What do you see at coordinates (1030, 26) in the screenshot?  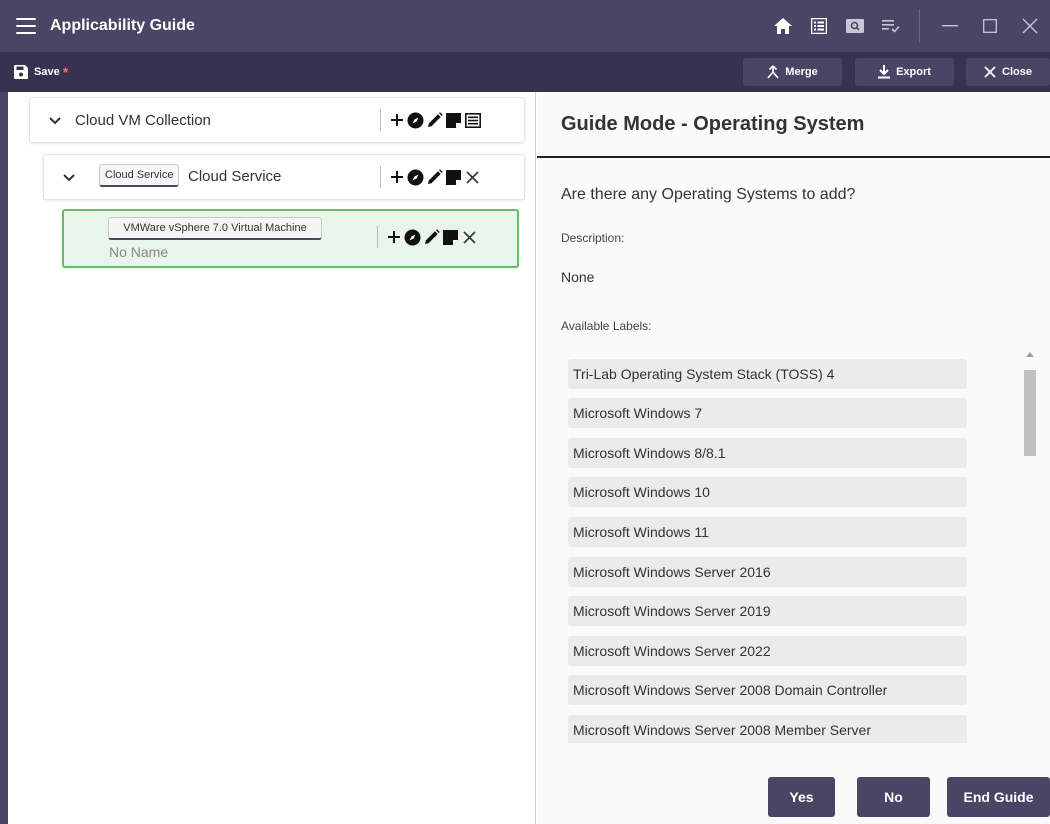 I see `window-close-icon` at bounding box center [1030, 26].